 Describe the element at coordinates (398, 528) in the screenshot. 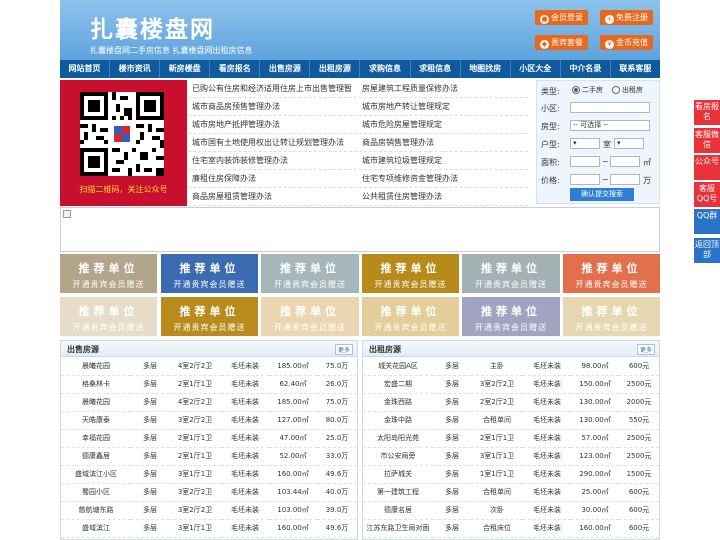

I see `table-cell: 江苏东路卫生局对面` at that location.